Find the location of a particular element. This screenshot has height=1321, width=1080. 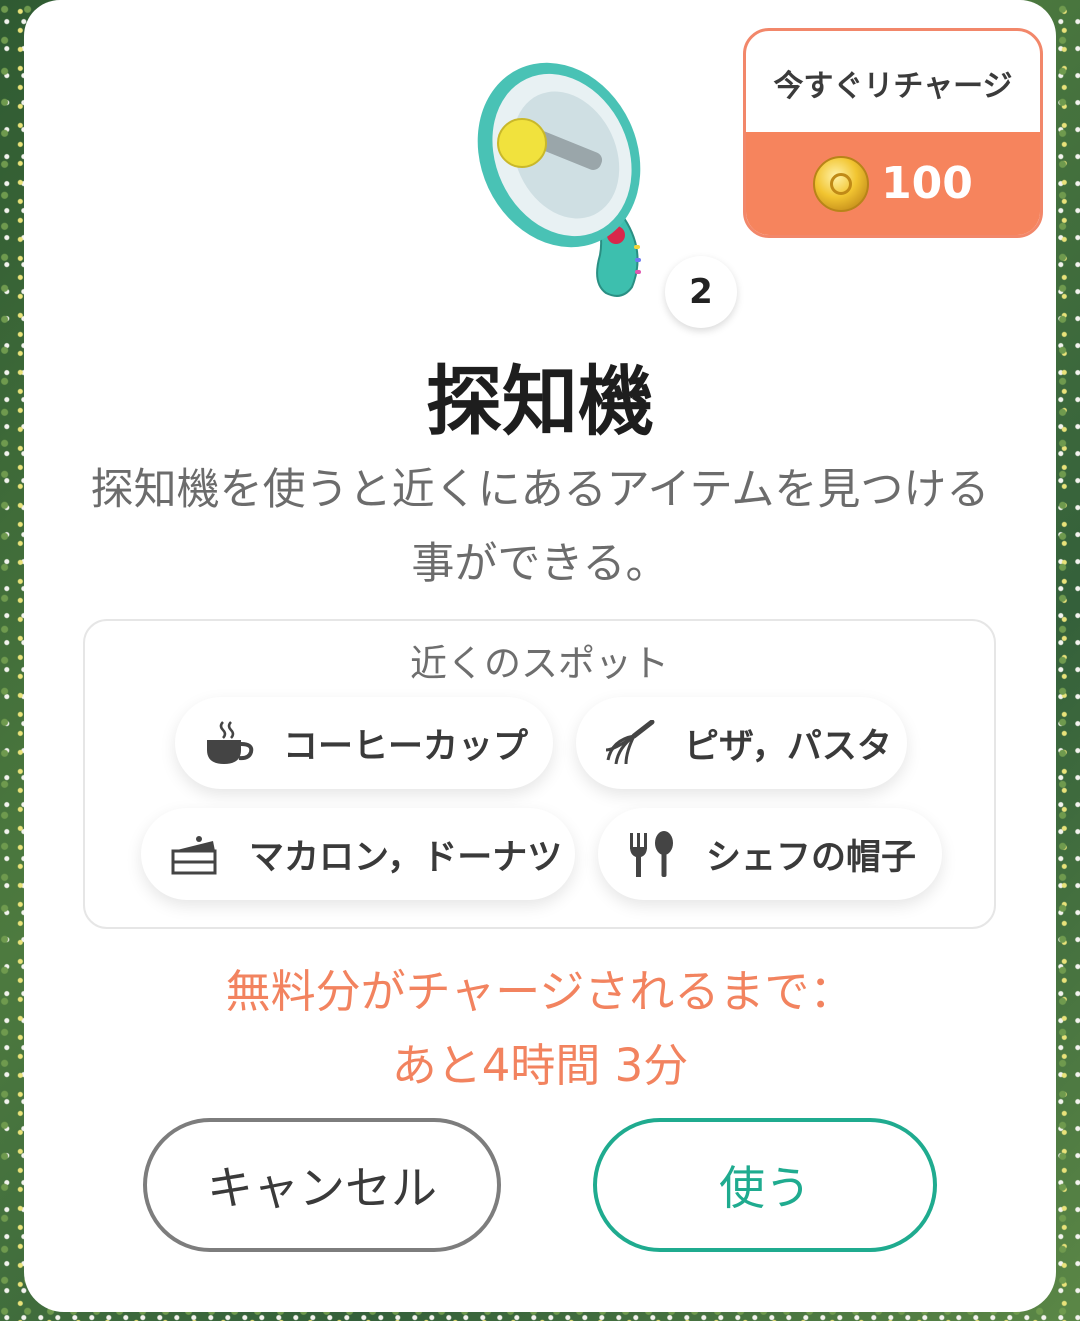

spot-chip-coffee-cup: コーヒーカップ is located at coordinates (364, 743).